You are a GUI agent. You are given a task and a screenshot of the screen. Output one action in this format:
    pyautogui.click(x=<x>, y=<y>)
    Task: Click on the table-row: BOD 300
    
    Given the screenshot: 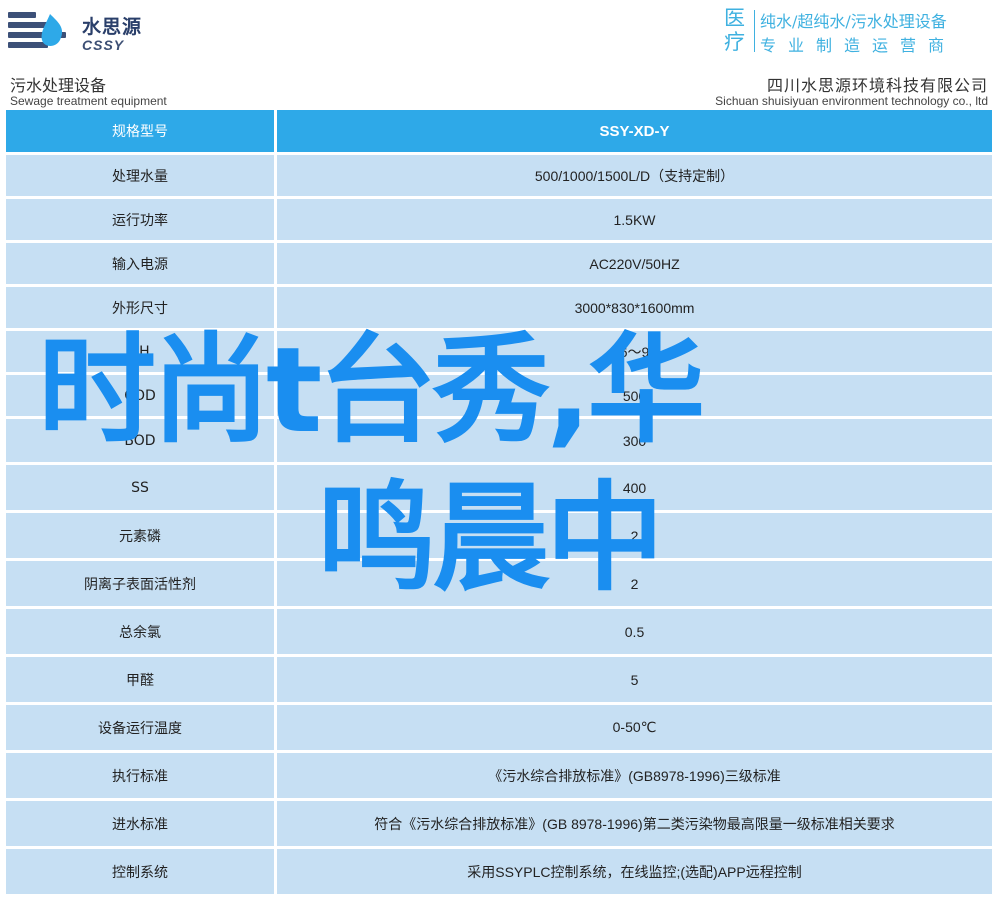 What is the action you would take?
    pyautogui.click(x=499, y=440)
    